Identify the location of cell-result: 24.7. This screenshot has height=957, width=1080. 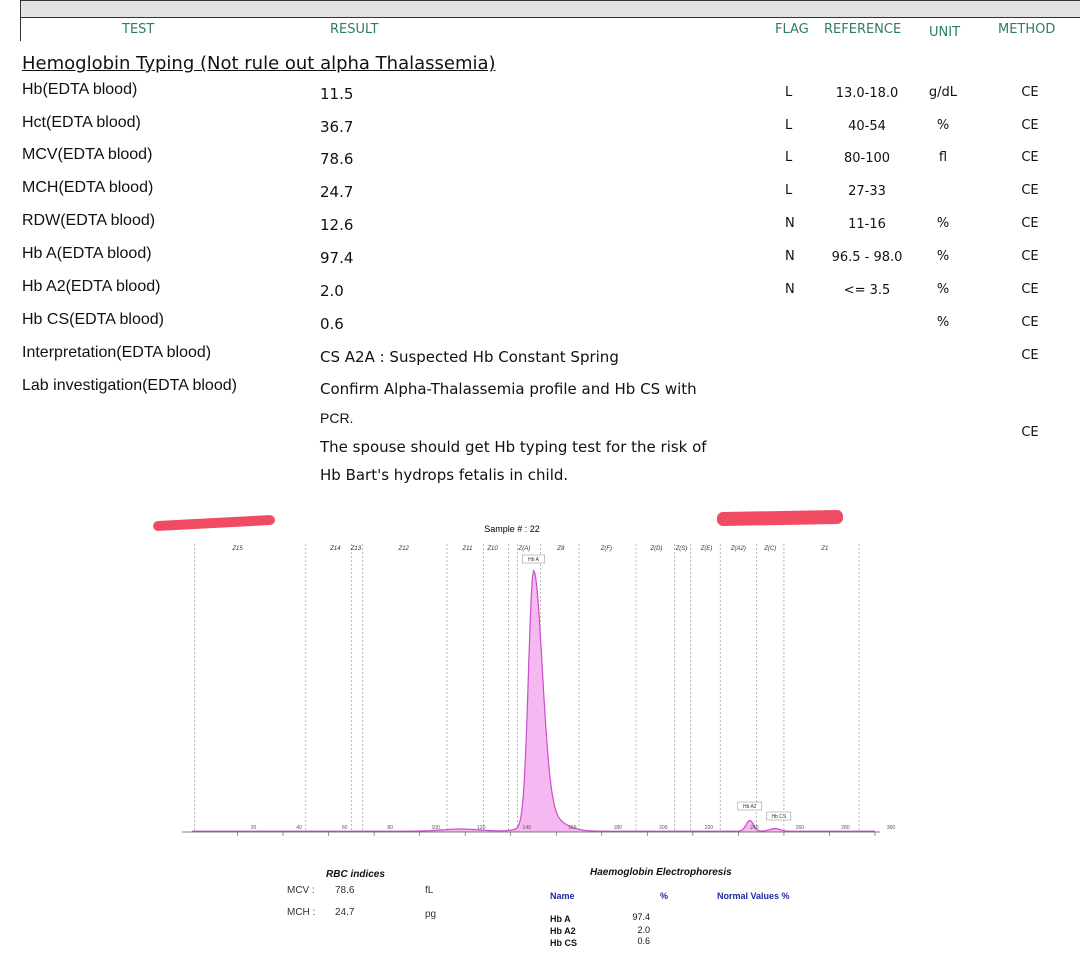
(337, 192).